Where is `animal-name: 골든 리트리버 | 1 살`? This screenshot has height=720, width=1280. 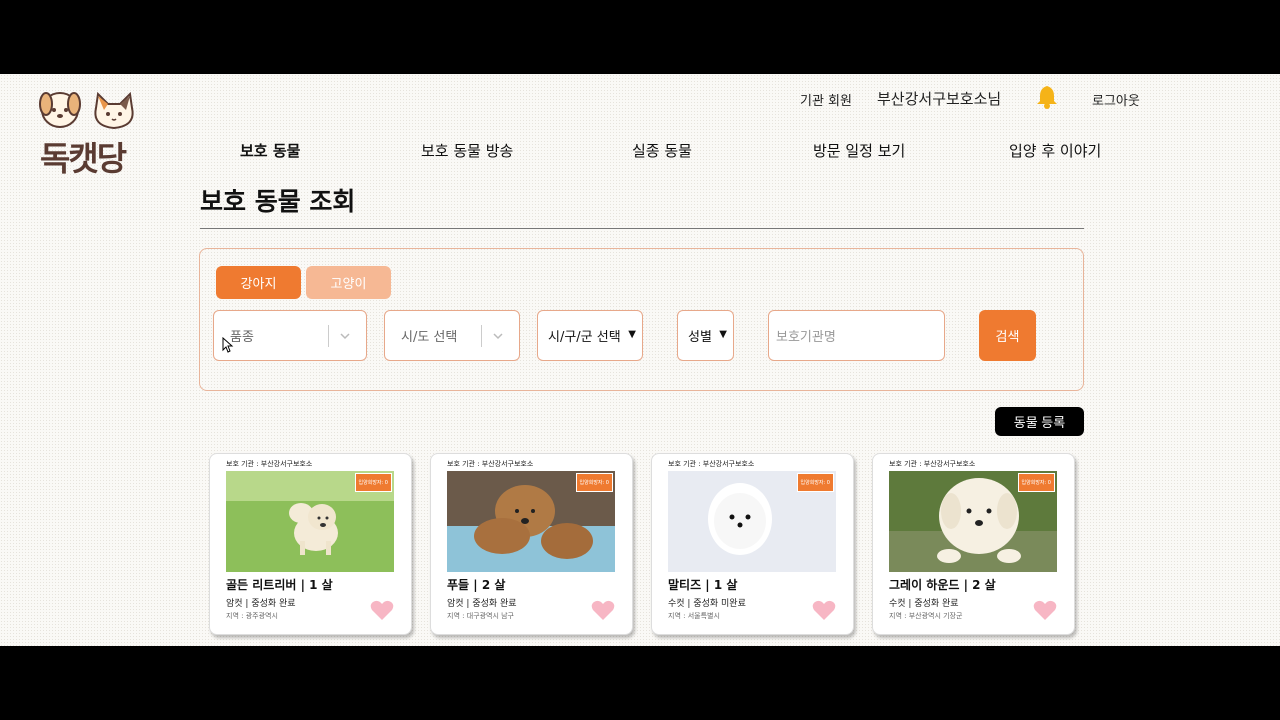
animal-name: 골든 리트리버 | 1 살 is located at coordinates (279, 585).